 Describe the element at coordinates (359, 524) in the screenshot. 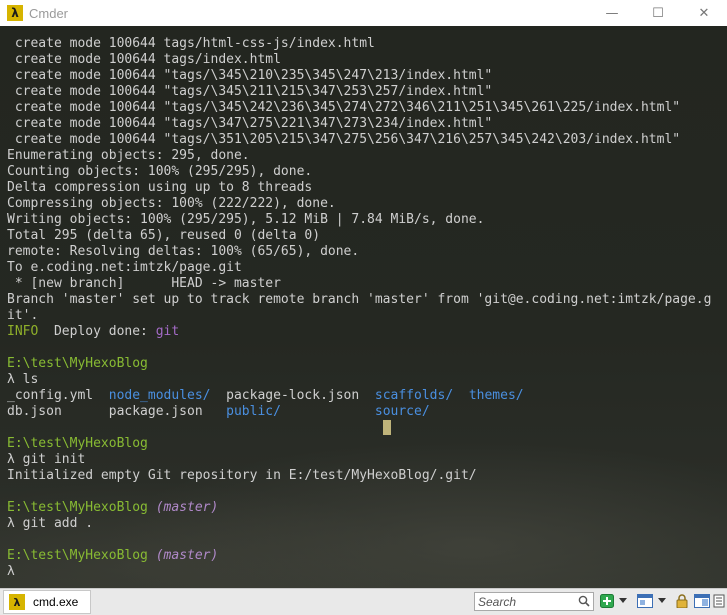

I see `terminal-line: λ git add .` at that location.